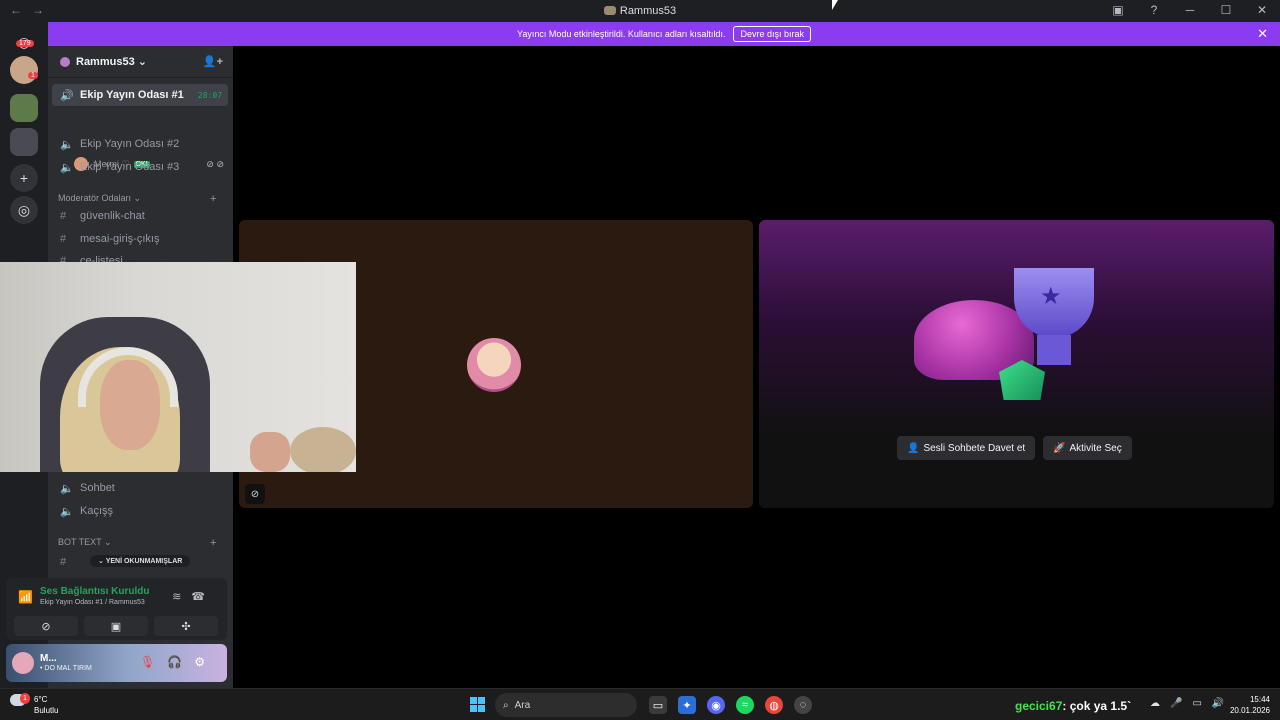 The height and width of the screenshot is (720, 1280). Describe the element at coordinates (494, 365) in the screenshot. I see `participant-avatar` at that location.